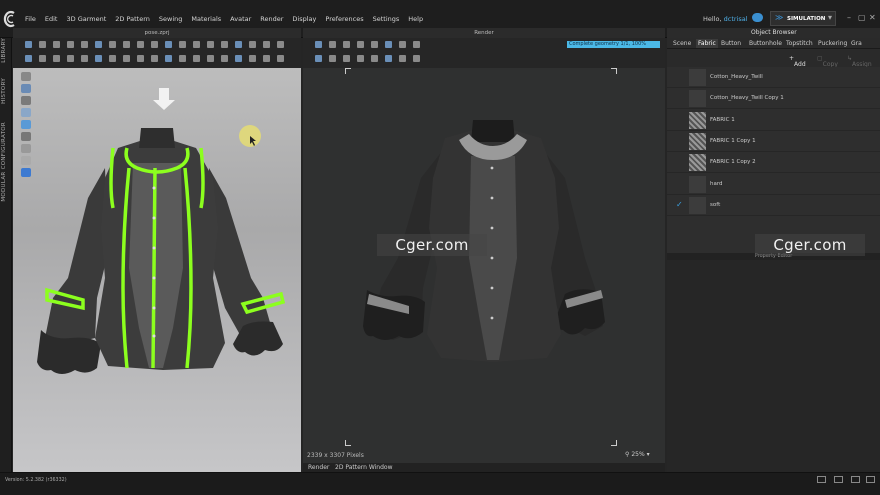  Describe the element at coordinates (862, 17) in the screenshot. I see `maximize-icon: ▢` at that location.